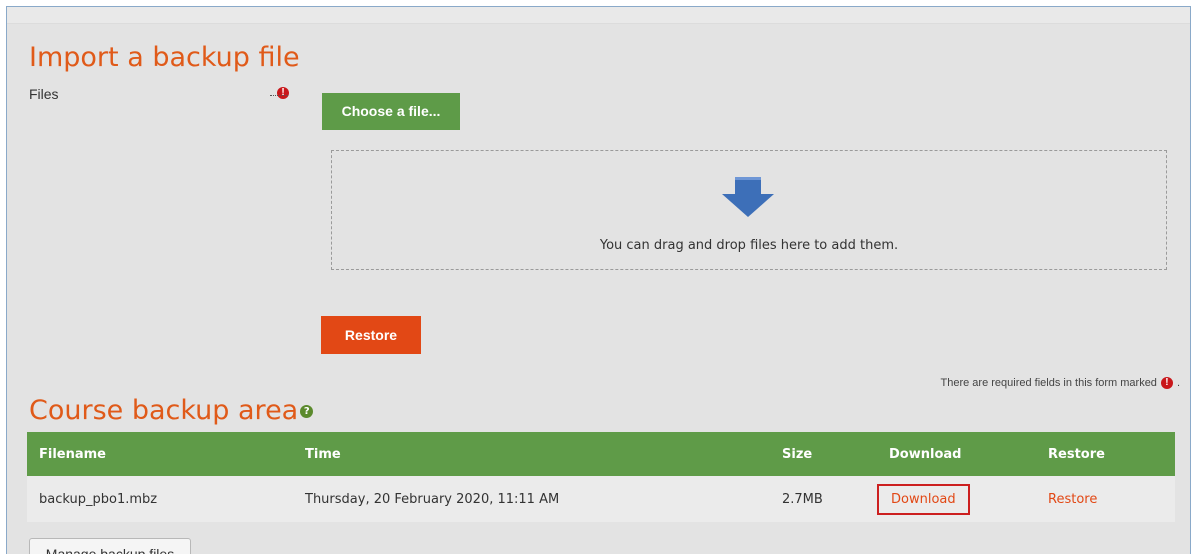  Describe the element at coordinates (171, 410) in the screenshot. I see `course-backup-area-heading: Course backup area?` at that location.